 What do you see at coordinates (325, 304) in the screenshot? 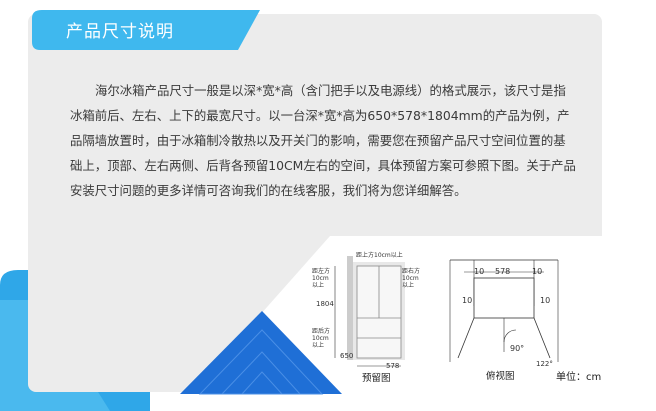
I see `front-height-label: 1804` at bounding box center [325, 304].